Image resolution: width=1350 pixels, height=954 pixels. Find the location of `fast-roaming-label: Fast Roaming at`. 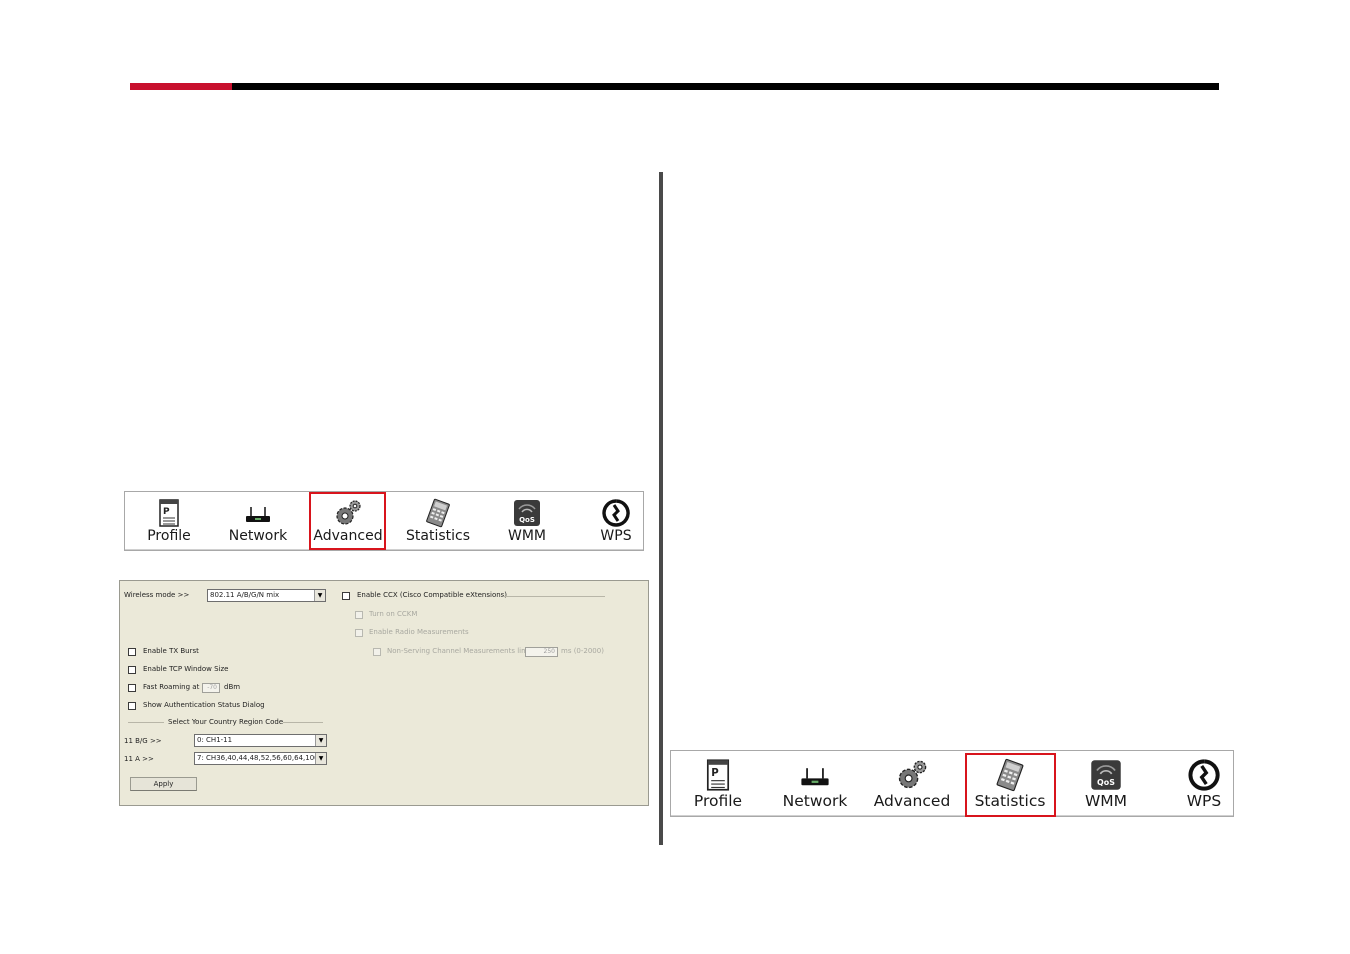

fast-roaming-label: Fast Roaming at is located at coordinates (171, 687).